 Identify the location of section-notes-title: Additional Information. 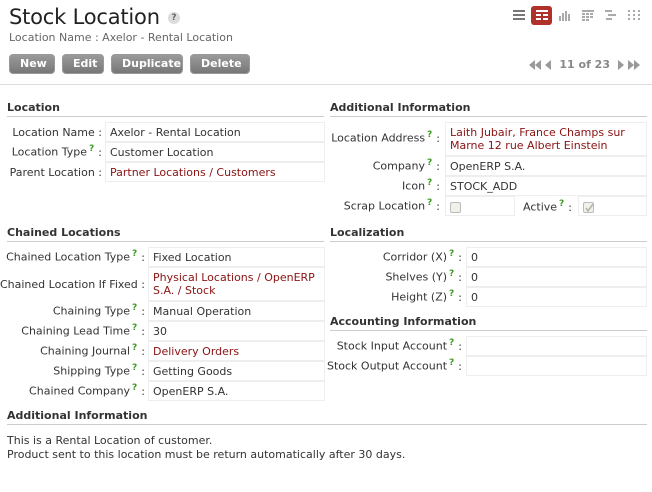
(327, 417).